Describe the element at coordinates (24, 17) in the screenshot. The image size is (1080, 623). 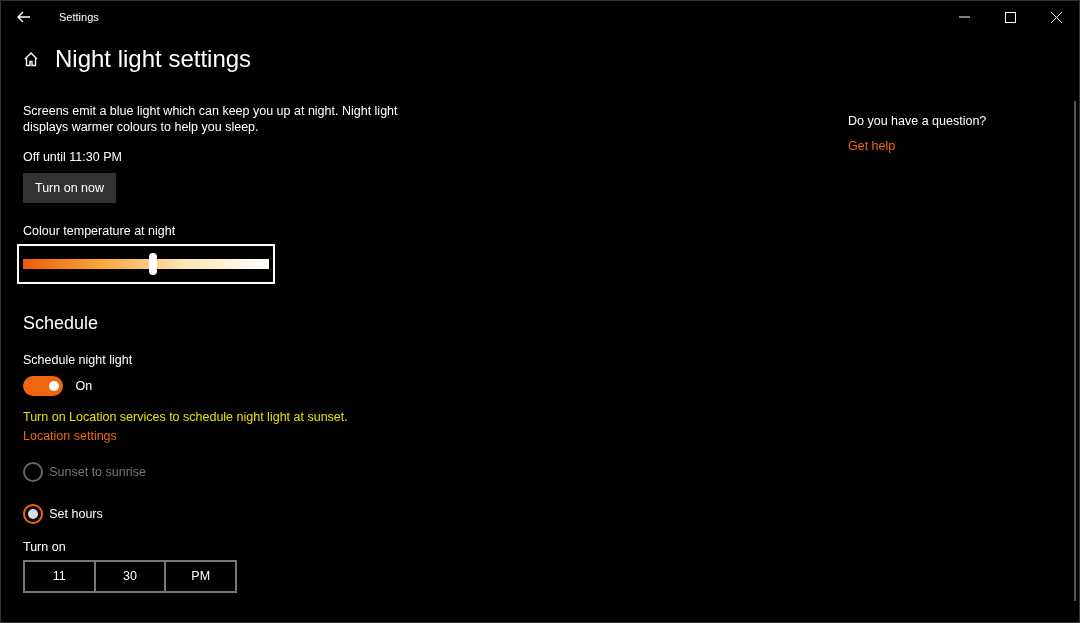
I see `back-arrow-icon` at that location.